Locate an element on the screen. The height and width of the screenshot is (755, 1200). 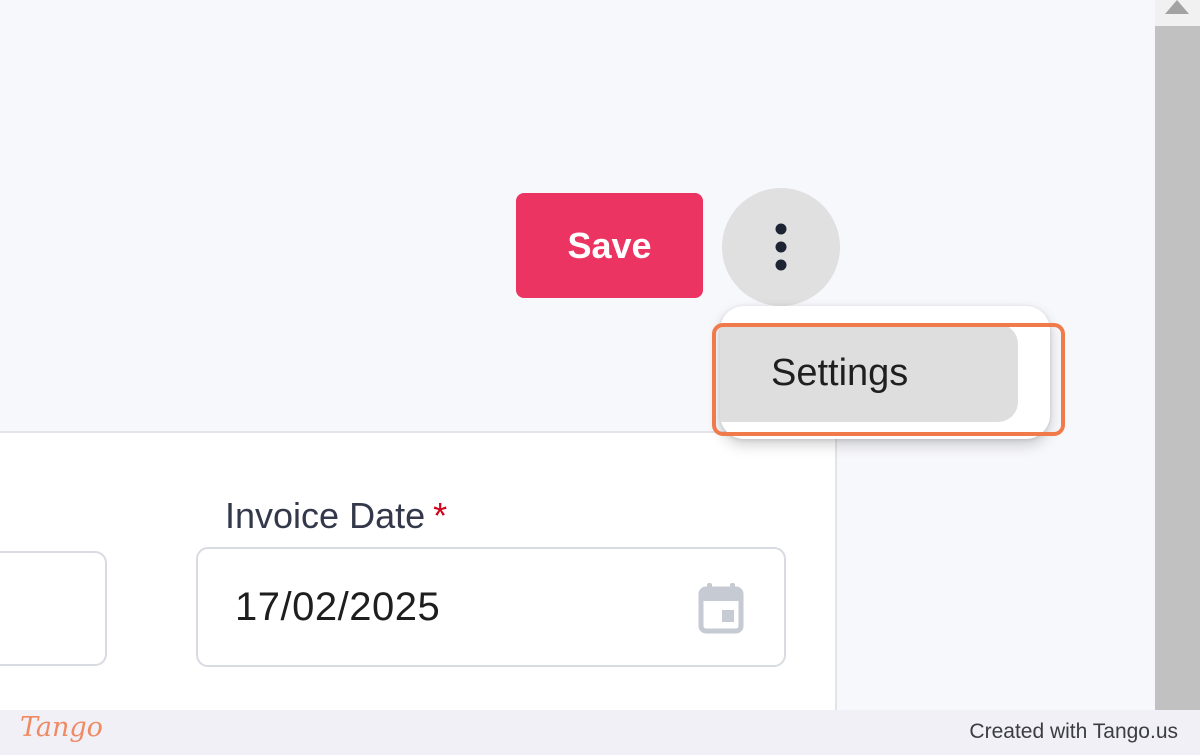
more-options-button is located at coordinates (781, 247).